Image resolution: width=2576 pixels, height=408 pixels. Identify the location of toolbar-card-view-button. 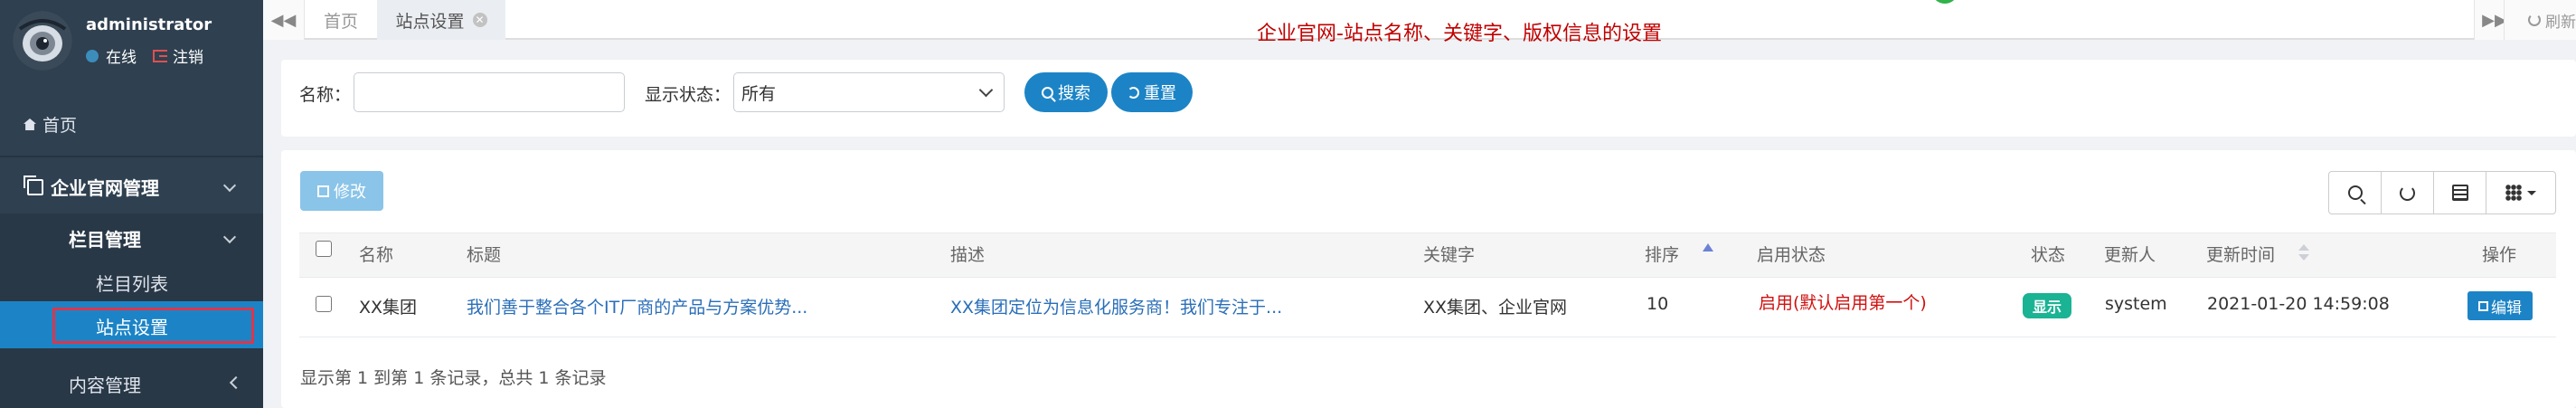
(2460, 193).